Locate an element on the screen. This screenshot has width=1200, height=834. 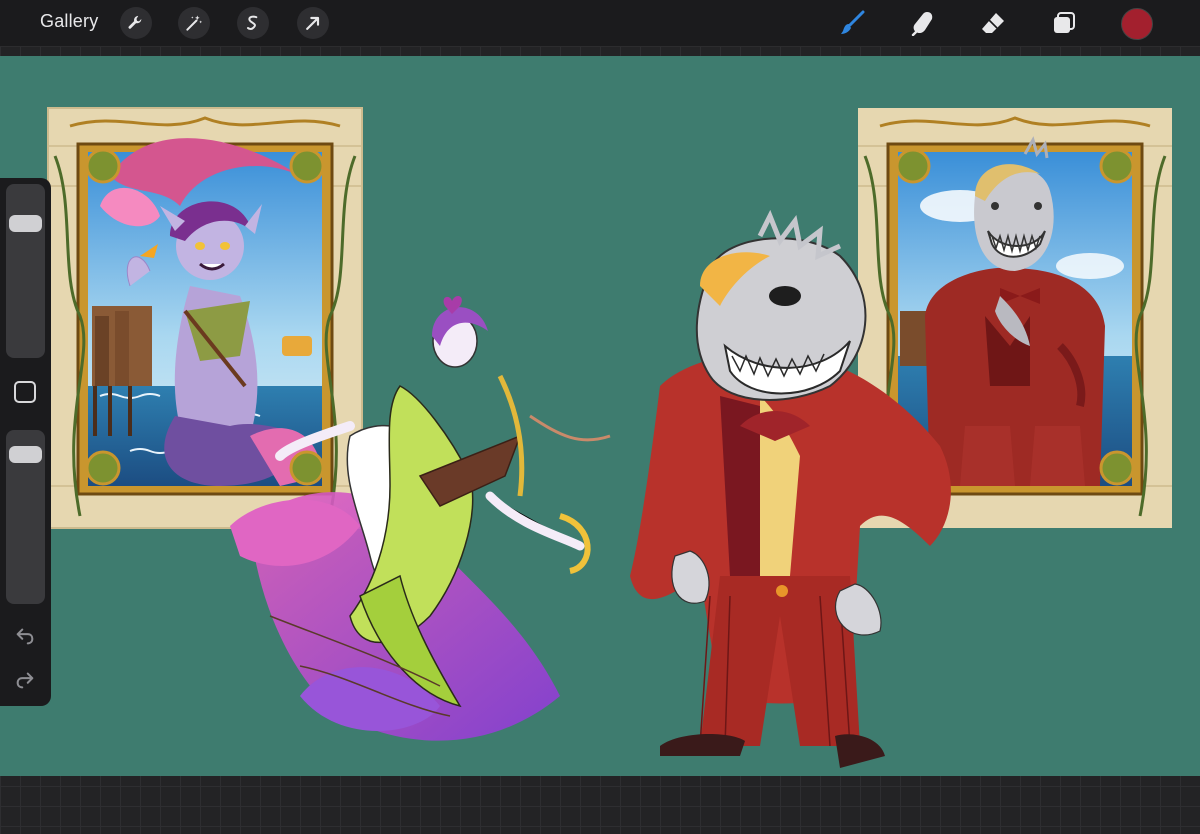
smudge-finger-icon is located at coordinates (922, 24).